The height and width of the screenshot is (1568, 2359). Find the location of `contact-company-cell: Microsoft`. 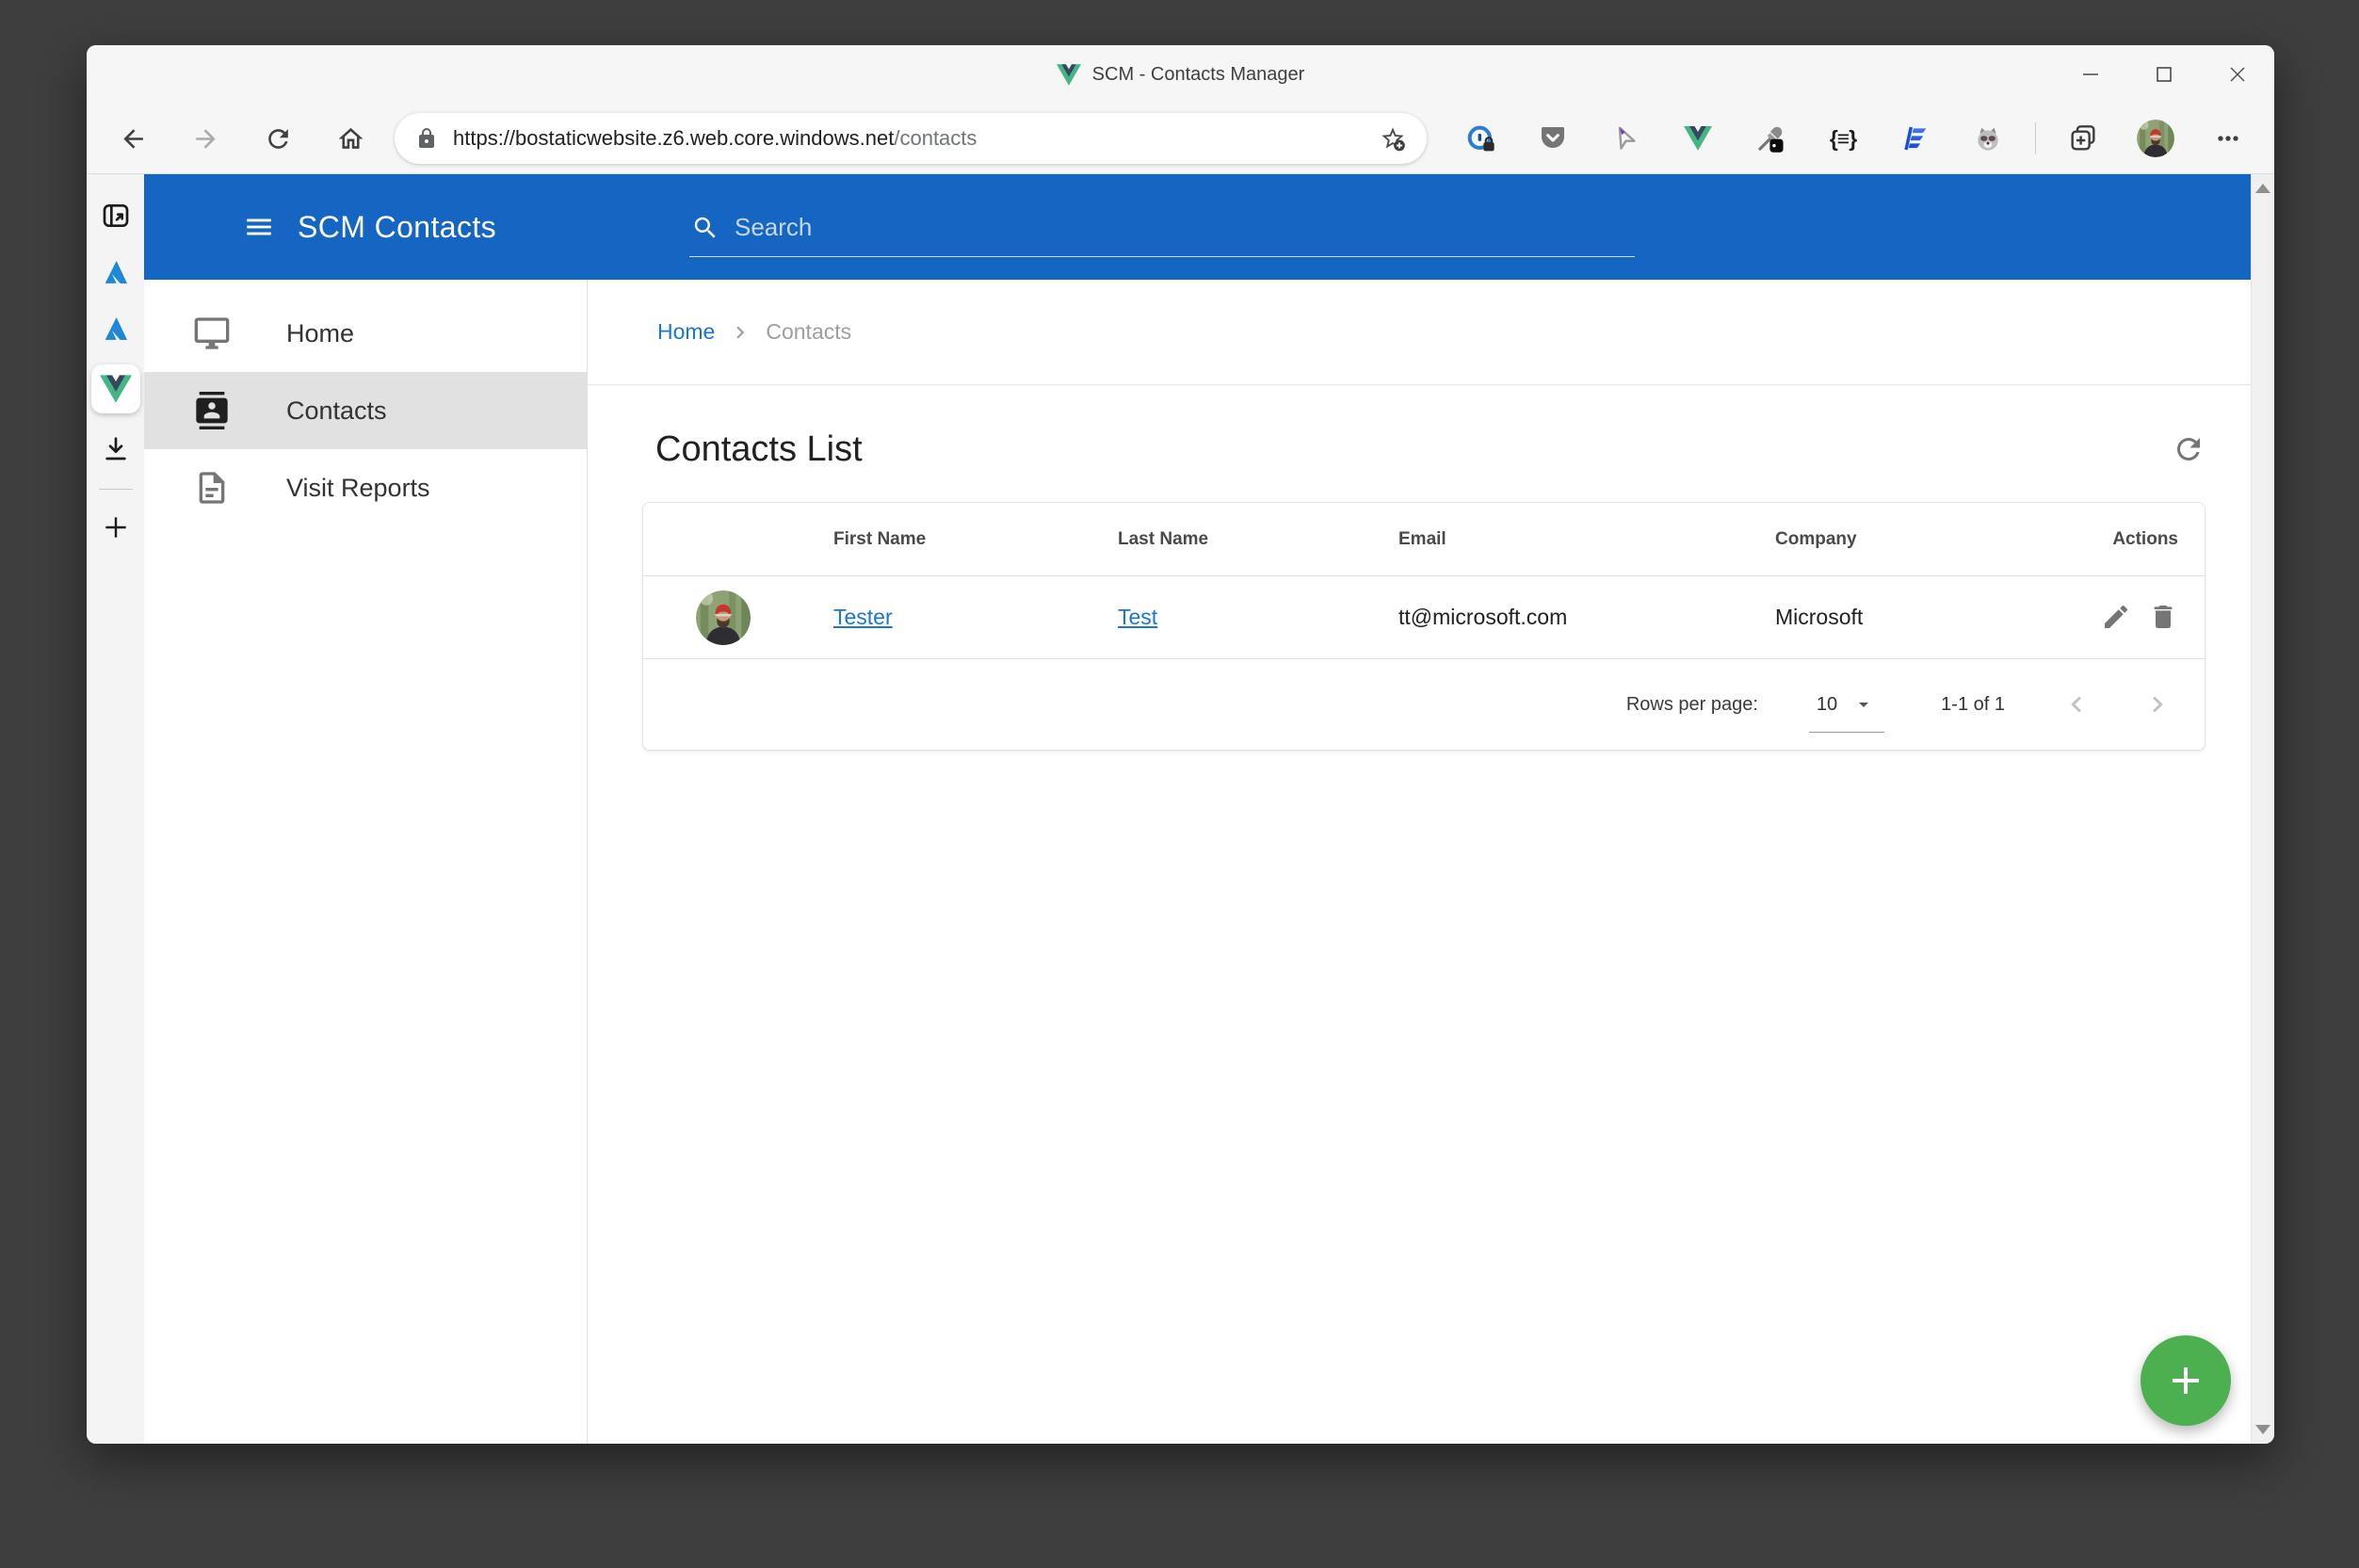

contact-company-cell: Microsoft is located at coordinates (1819, 617).